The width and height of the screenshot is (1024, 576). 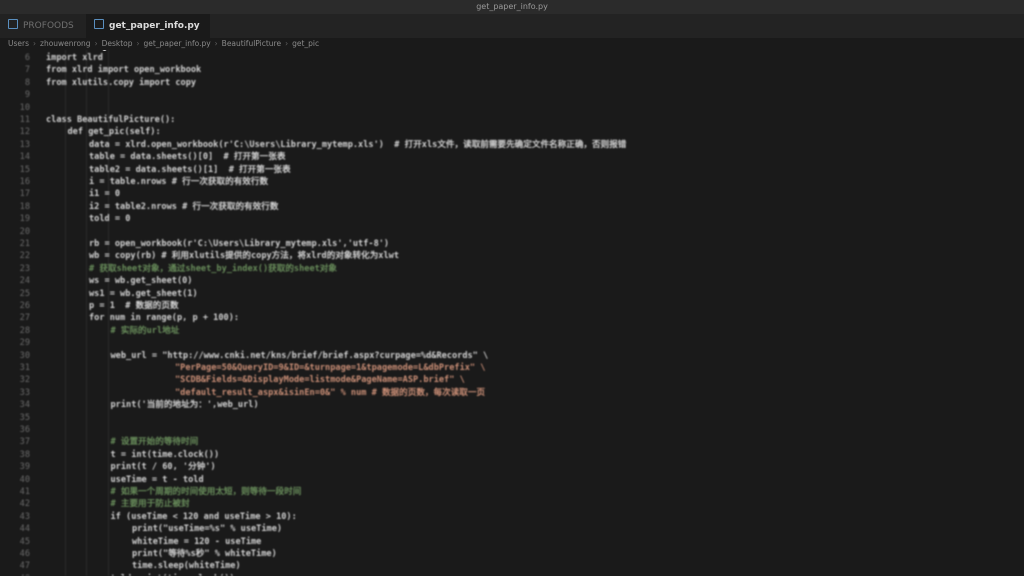 I want to click on code-line: 6 import xlrd, so click(x=512, y=58).